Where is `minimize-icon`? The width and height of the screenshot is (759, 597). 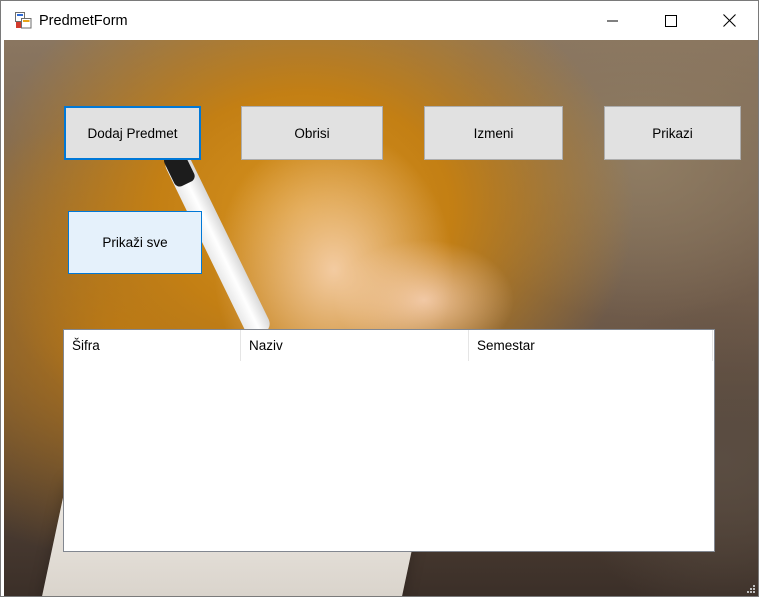 minimize-icon is located at coordinates (612, 20).